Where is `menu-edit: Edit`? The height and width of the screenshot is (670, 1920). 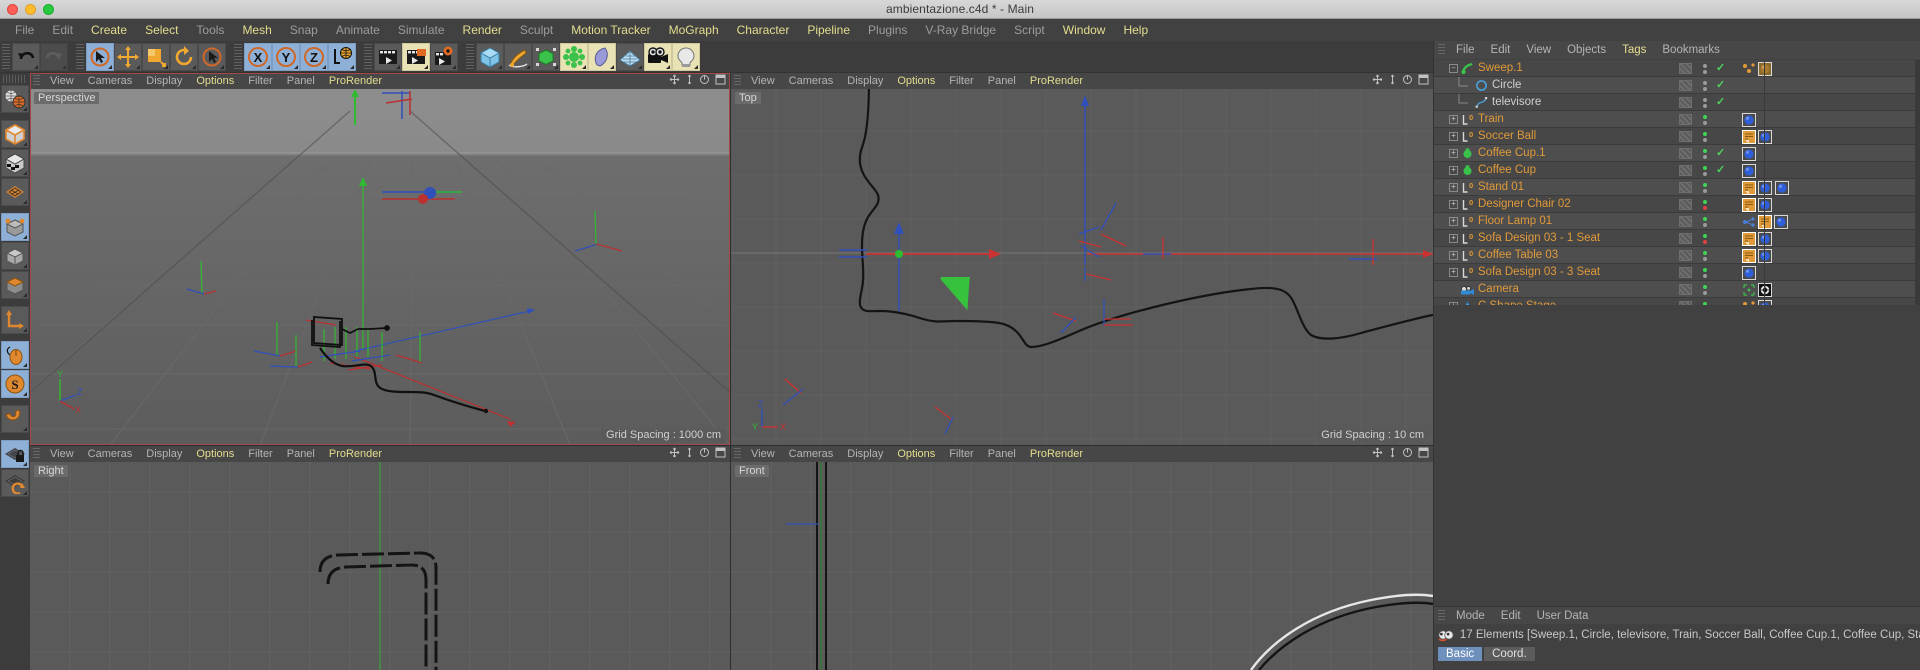 menu-edit: Edit is located at coordinates (62, 30).